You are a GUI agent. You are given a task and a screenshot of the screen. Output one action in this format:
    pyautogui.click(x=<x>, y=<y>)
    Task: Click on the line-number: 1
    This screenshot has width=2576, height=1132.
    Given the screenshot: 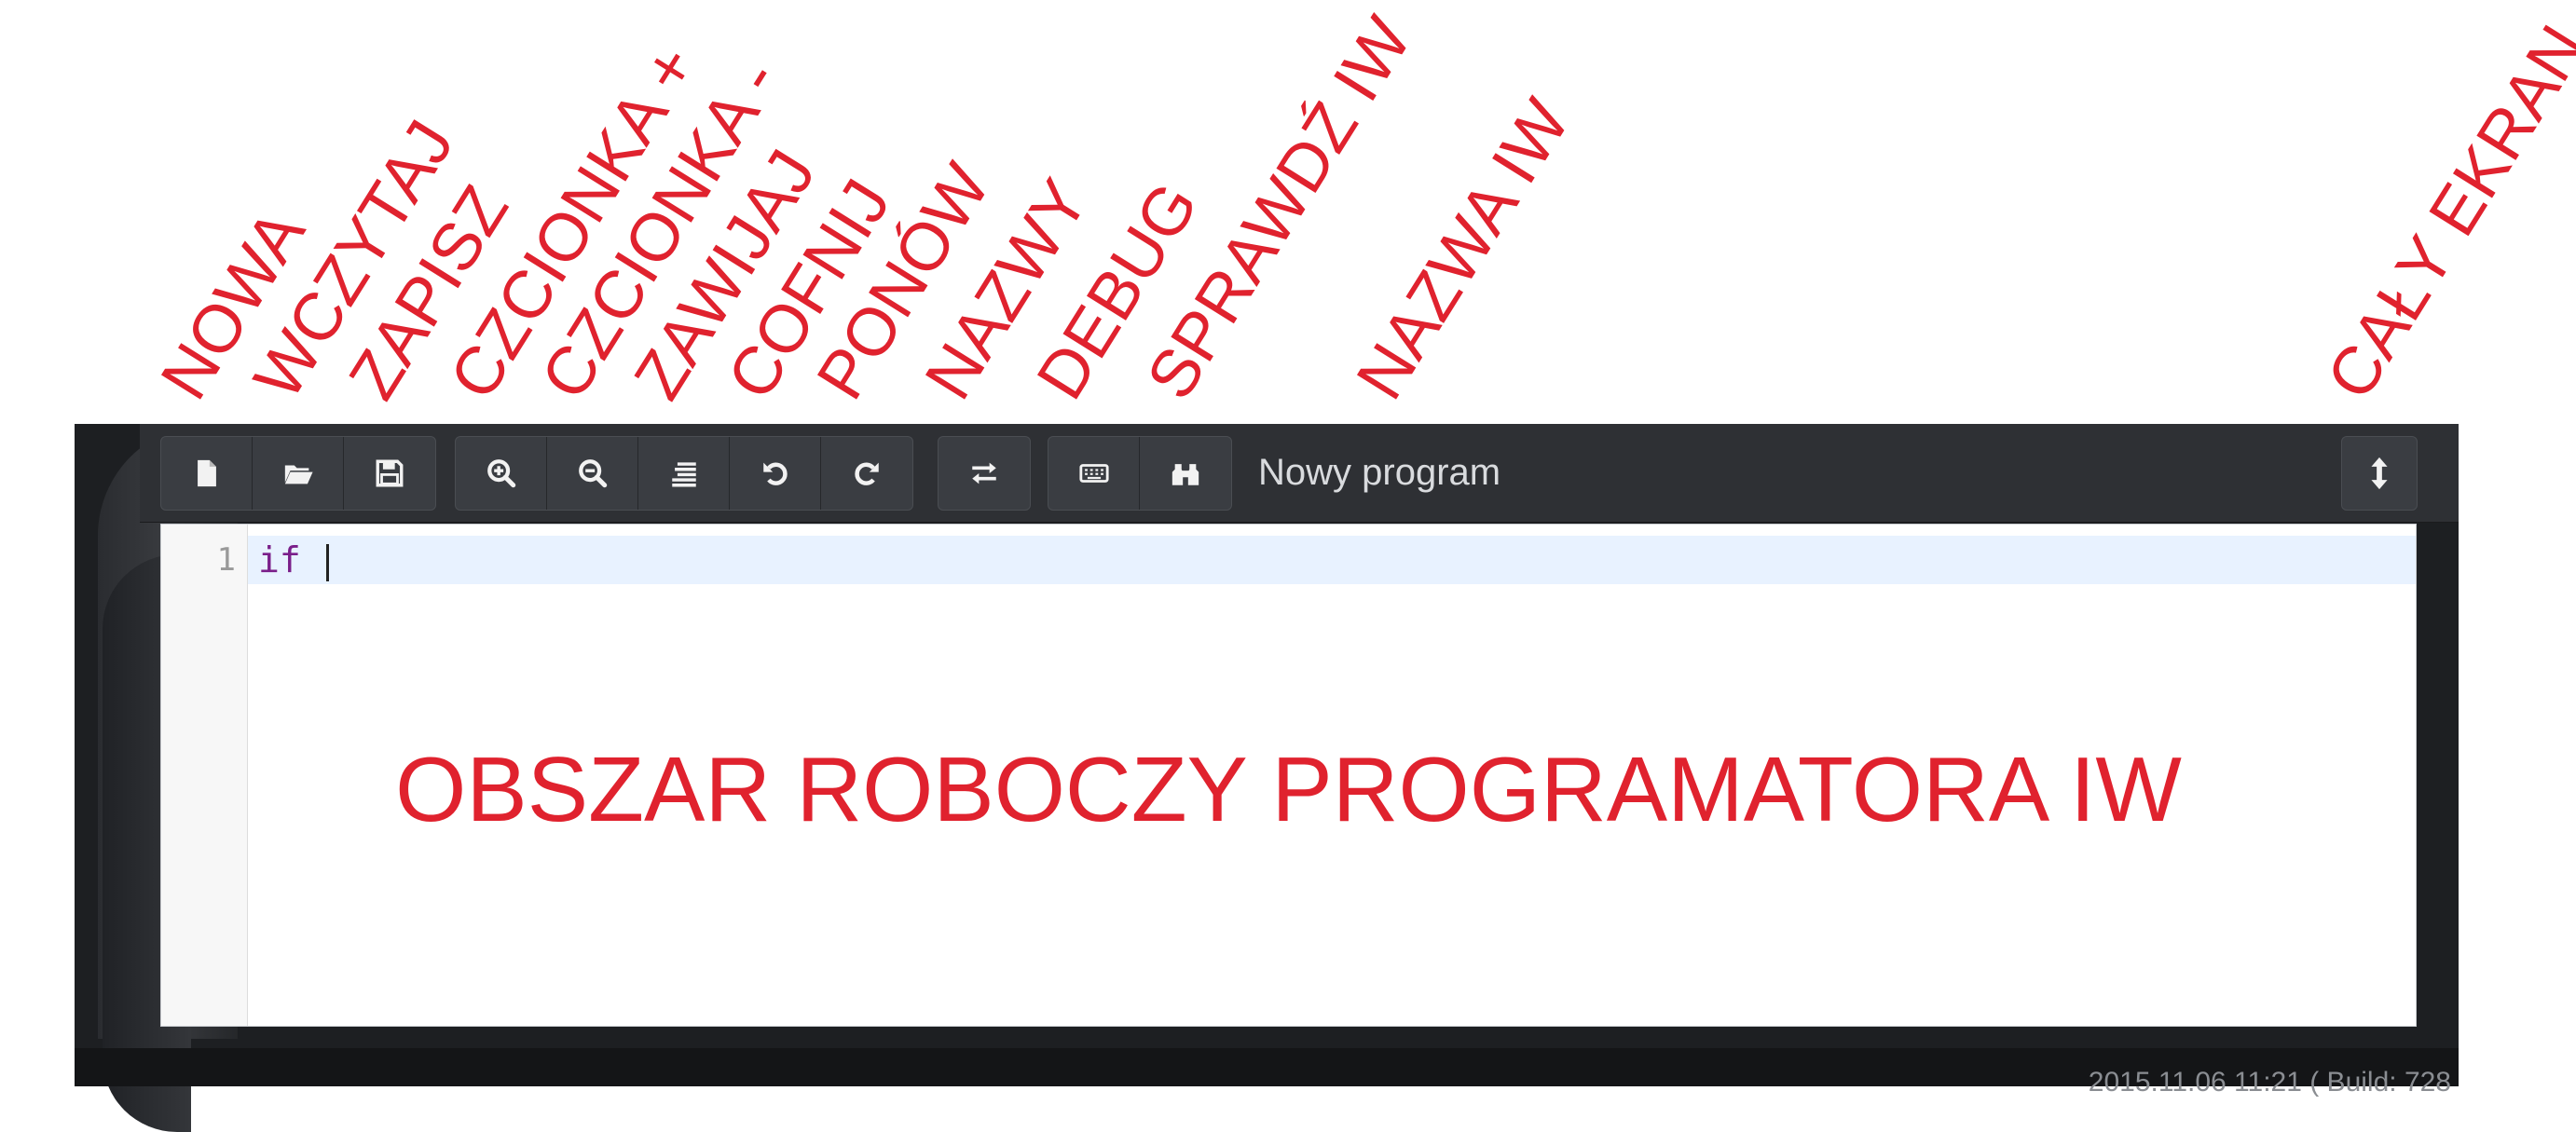 What is the action you would take?
    pyautogui.click(x=226, y=560)
    